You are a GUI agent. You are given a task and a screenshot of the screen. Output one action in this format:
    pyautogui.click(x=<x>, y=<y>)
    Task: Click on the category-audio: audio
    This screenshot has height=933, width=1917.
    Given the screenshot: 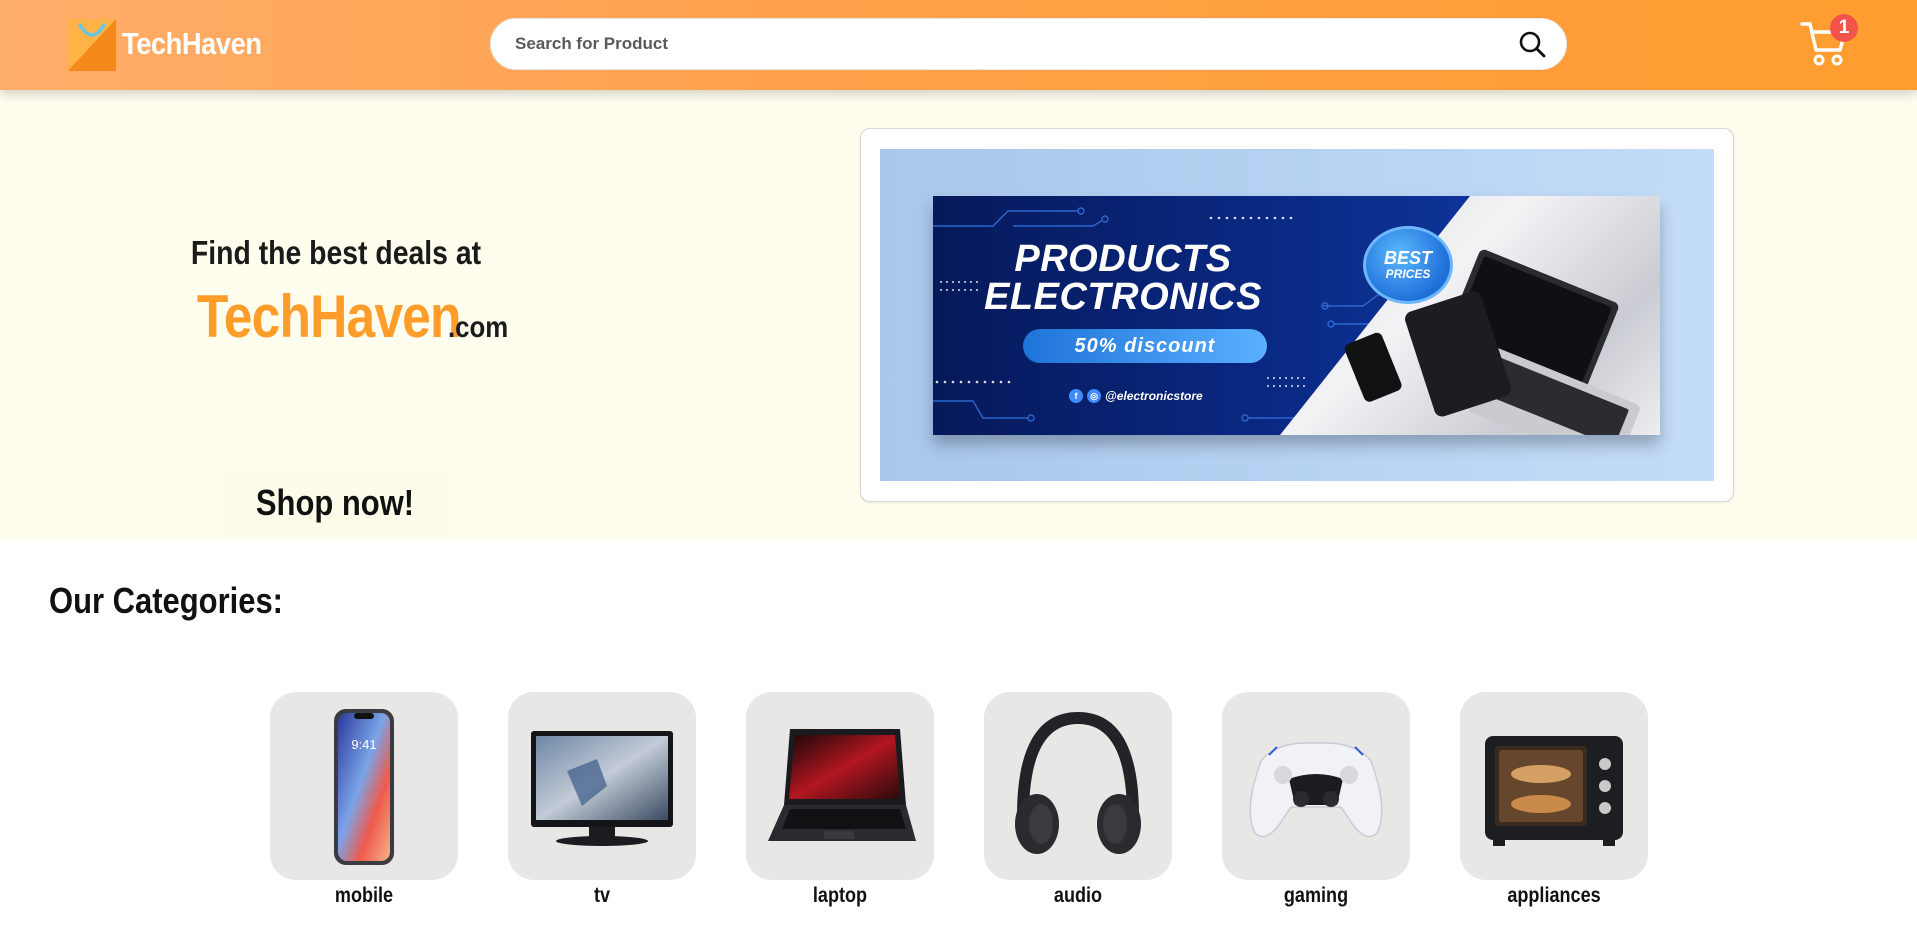 What is the action you would take?
    pyautogui.click(x=1078, y=800)
    